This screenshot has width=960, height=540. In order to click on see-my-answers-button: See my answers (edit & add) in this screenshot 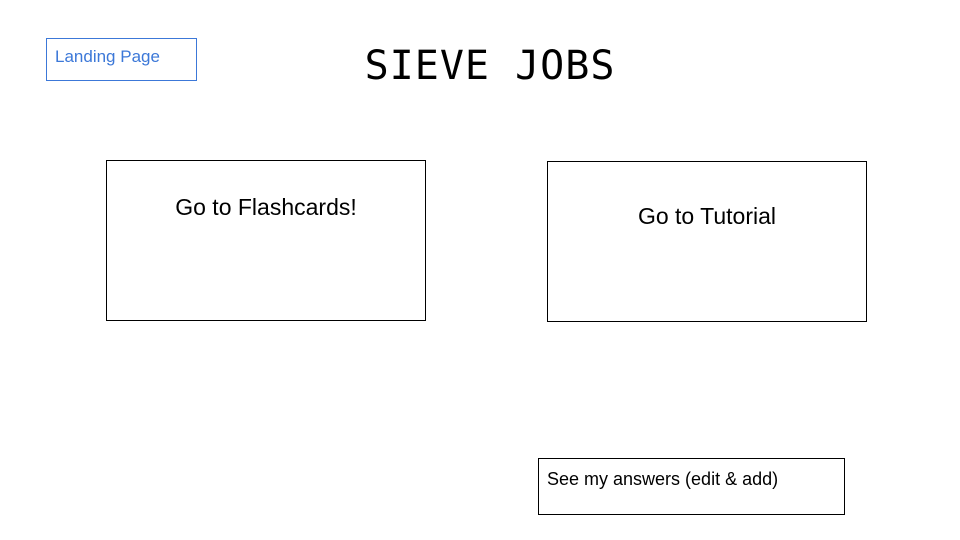, I will do `click(691, 486)`.